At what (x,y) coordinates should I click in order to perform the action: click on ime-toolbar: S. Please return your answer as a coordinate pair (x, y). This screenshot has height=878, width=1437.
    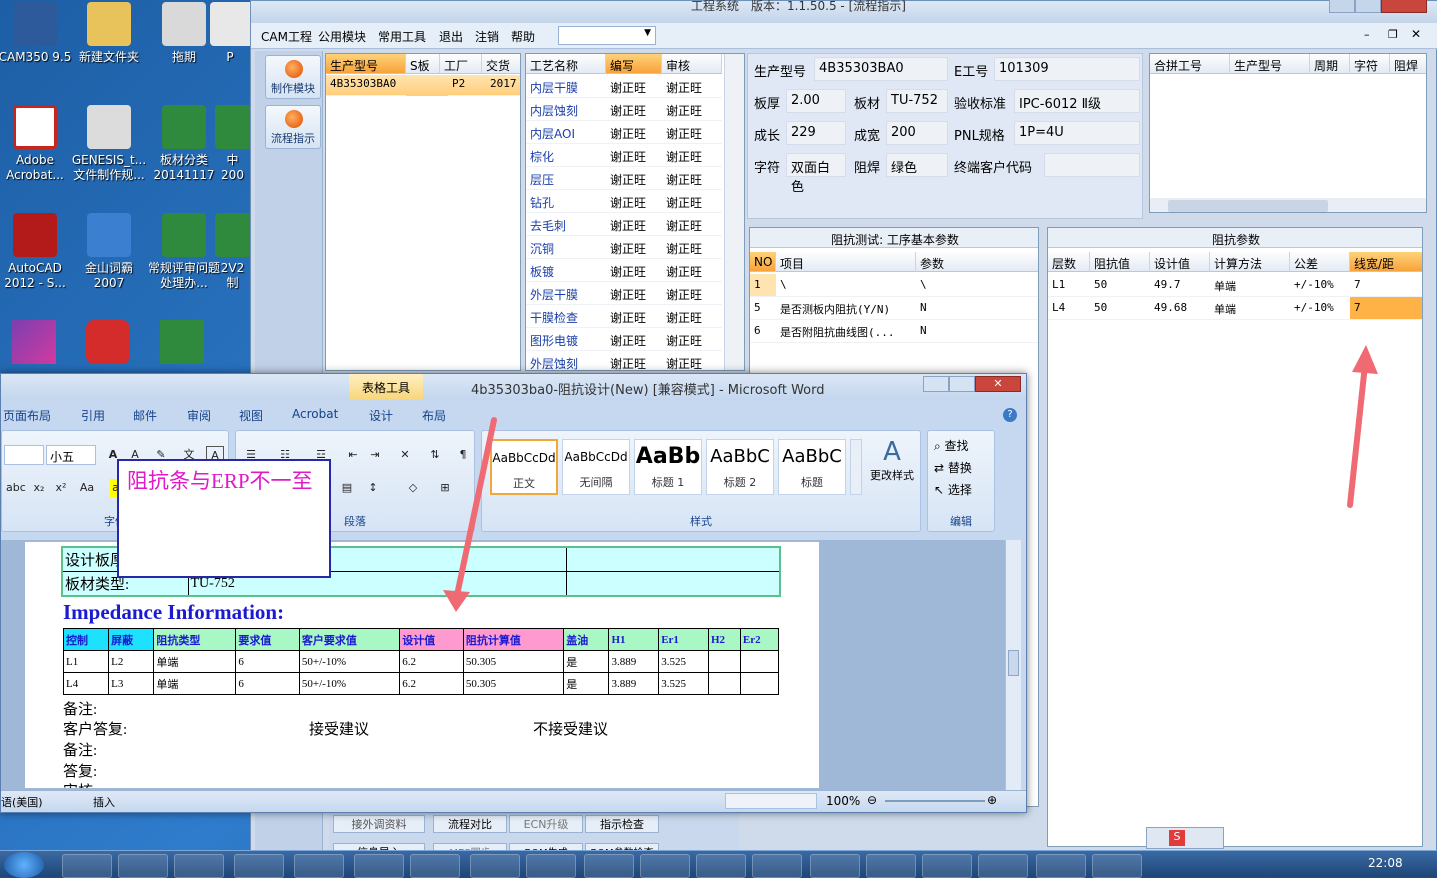
    Looking at the image, I should click on (1185, 838).